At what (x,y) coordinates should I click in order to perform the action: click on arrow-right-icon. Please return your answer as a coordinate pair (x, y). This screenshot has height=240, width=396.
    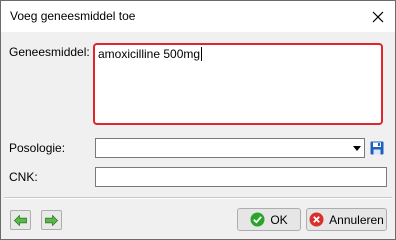
    Looking at the image, I should click on (51, 220).